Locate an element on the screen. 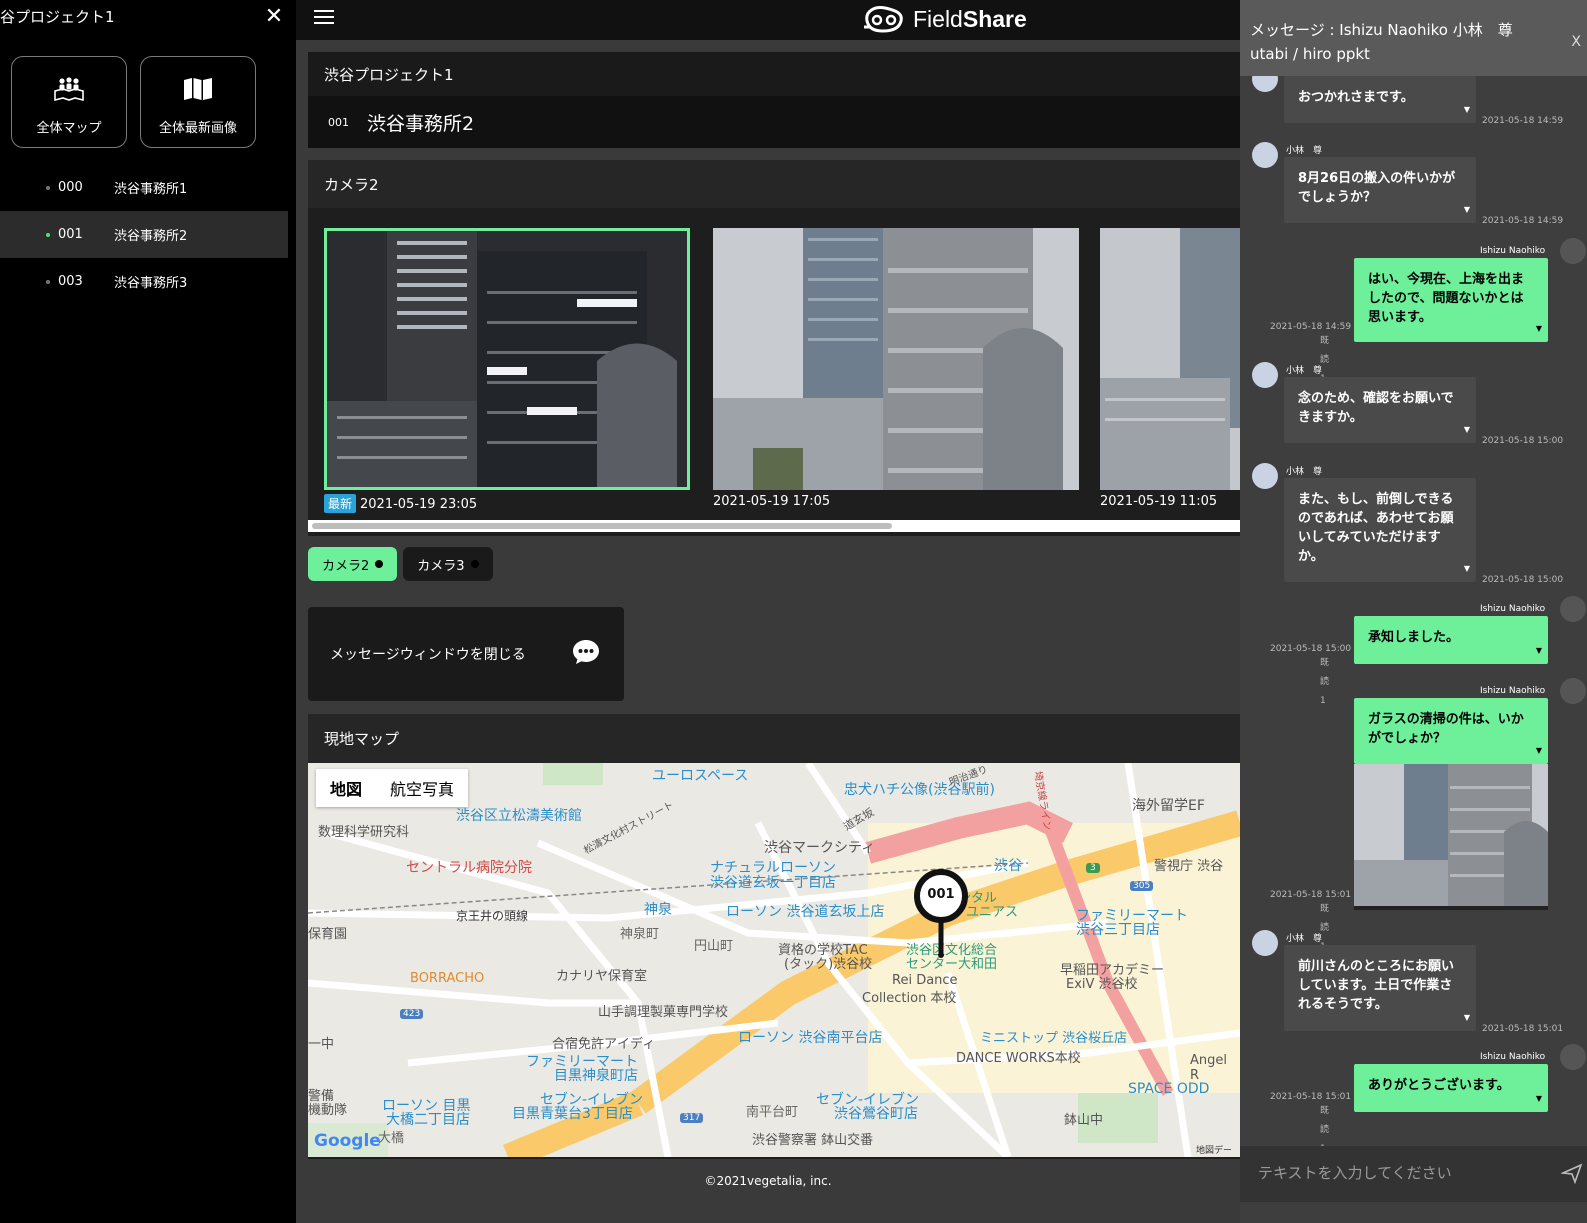  people-map-icon is located at coordinates (69, 90).